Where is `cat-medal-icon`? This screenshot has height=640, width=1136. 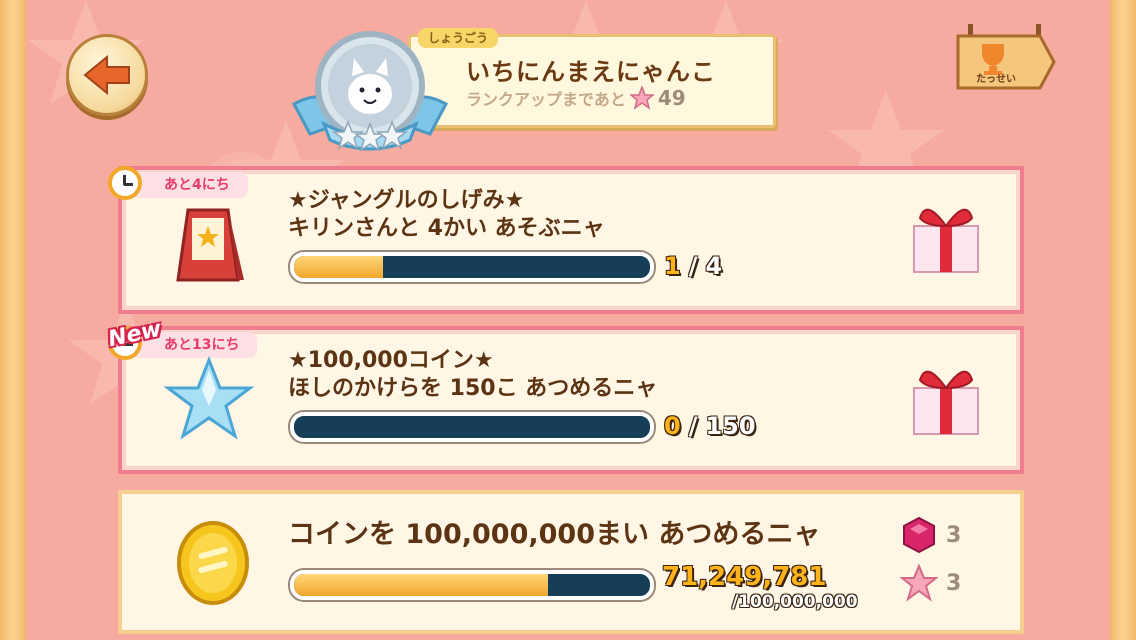 cat-medal-icon is located at coordinates (370, 91).